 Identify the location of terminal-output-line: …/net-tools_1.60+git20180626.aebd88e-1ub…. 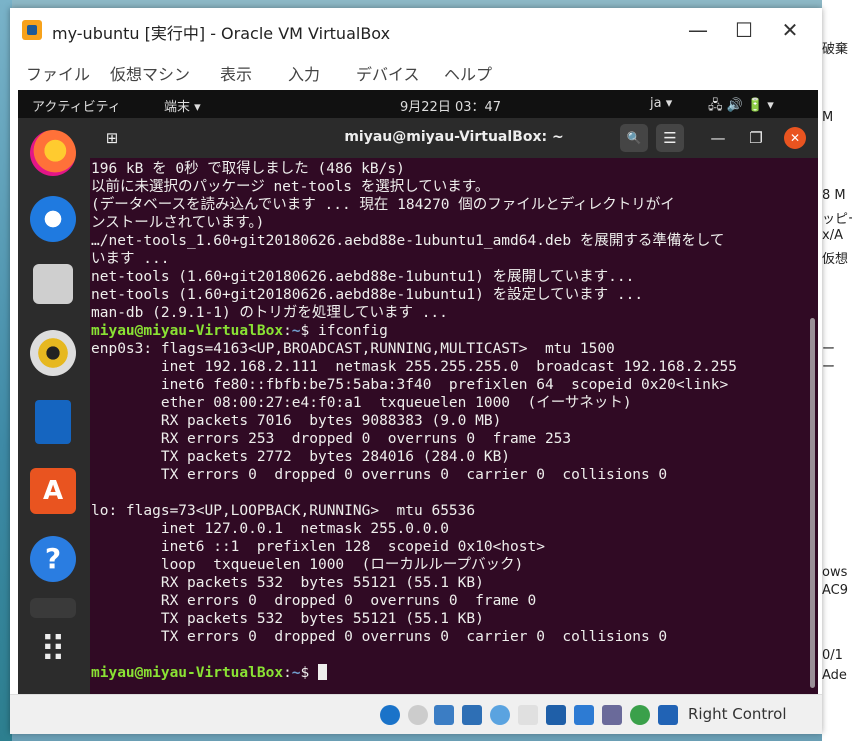
(408, 241).